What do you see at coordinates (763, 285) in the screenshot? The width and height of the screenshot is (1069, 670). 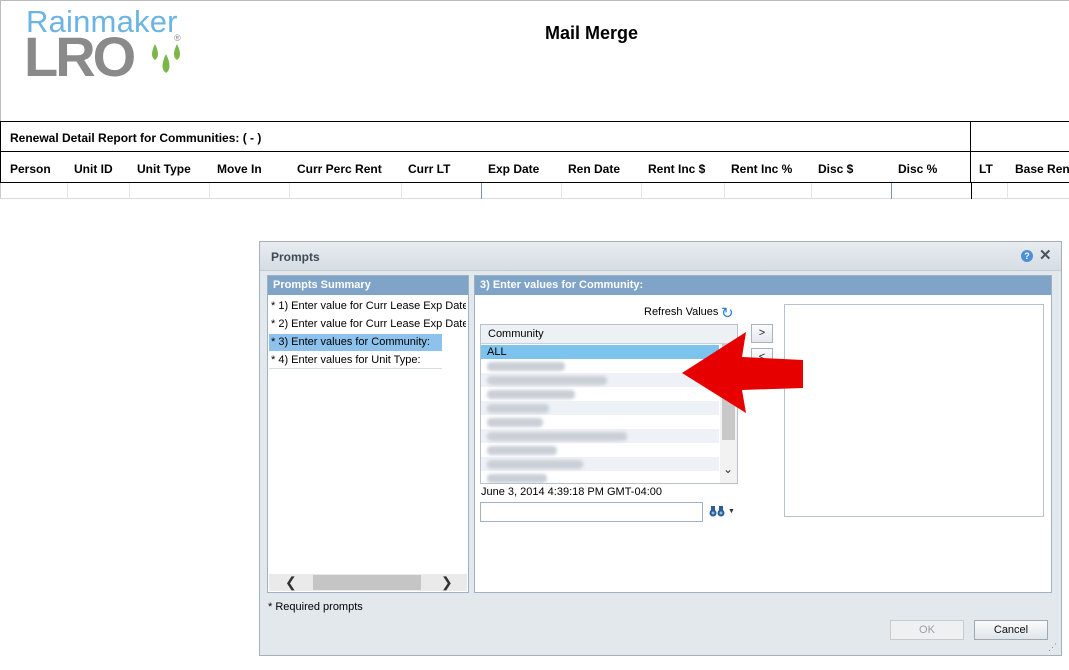 I see `prompt-values-header: 3) Enter values for Community:` at bounding box center [763, 285].